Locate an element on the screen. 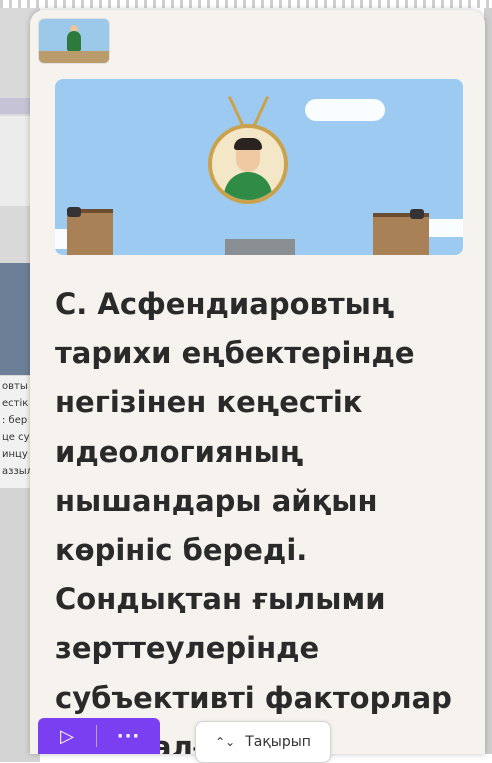  monument-stand is located at coordinates (260, 247).